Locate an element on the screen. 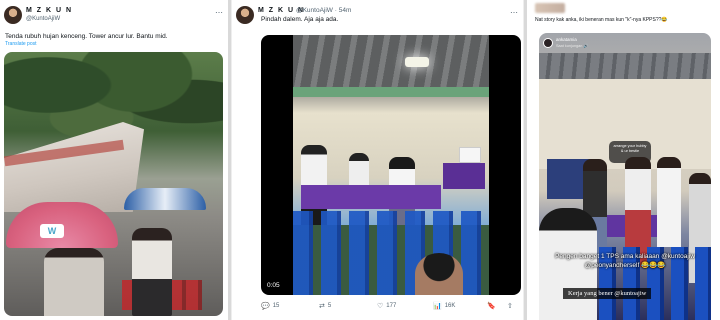 This screenshot has height=320, width=720. translate-post-link: Translate post is located at coordinates (21, 44).